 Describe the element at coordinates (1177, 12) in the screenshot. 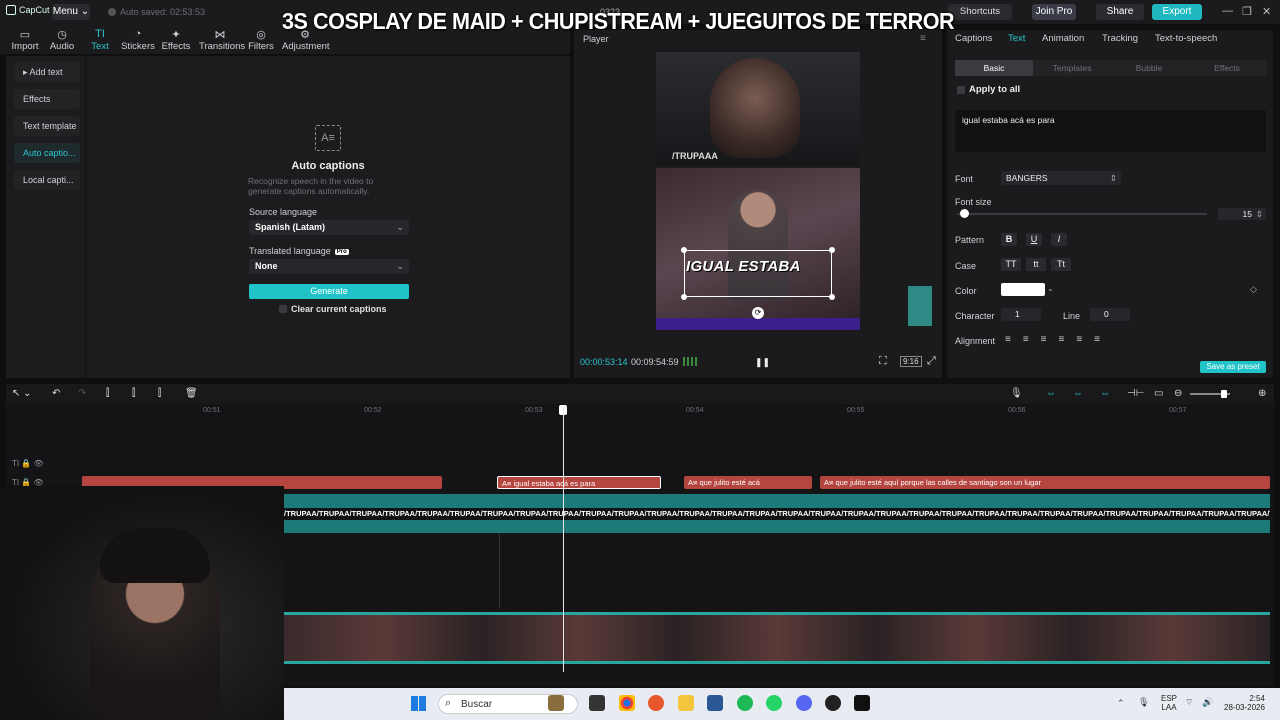

I see `export-button: Export` at that location.